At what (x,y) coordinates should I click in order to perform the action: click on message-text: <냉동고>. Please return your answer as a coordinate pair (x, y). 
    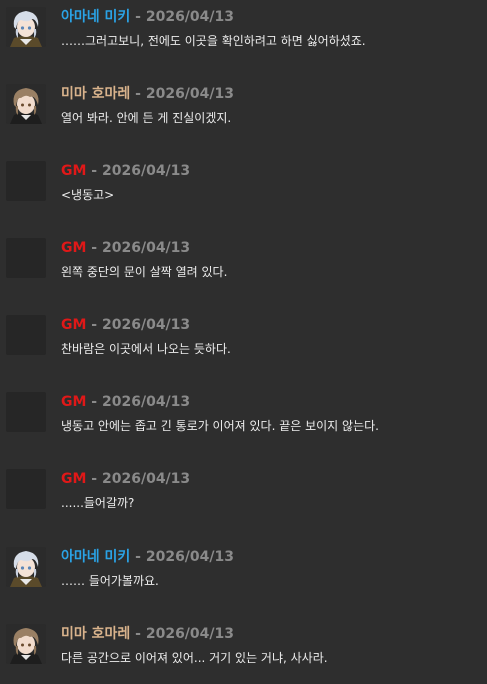
    Looking at the image, I should click on (88, 195).